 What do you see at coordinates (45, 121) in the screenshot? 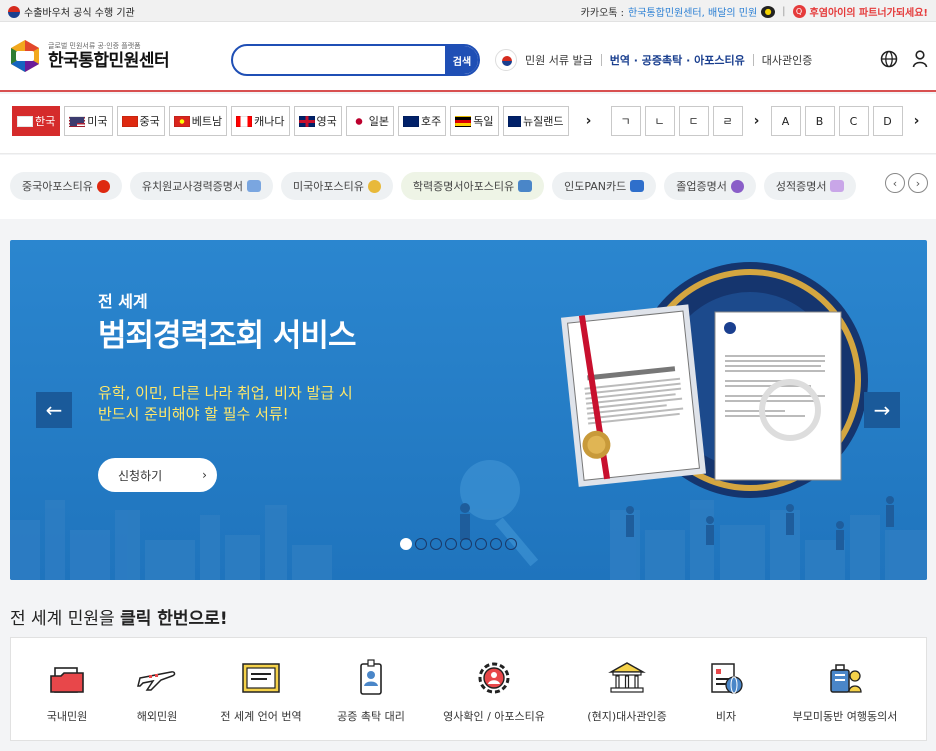
I see `country-label: 한국` at bounding box center [45, 121].